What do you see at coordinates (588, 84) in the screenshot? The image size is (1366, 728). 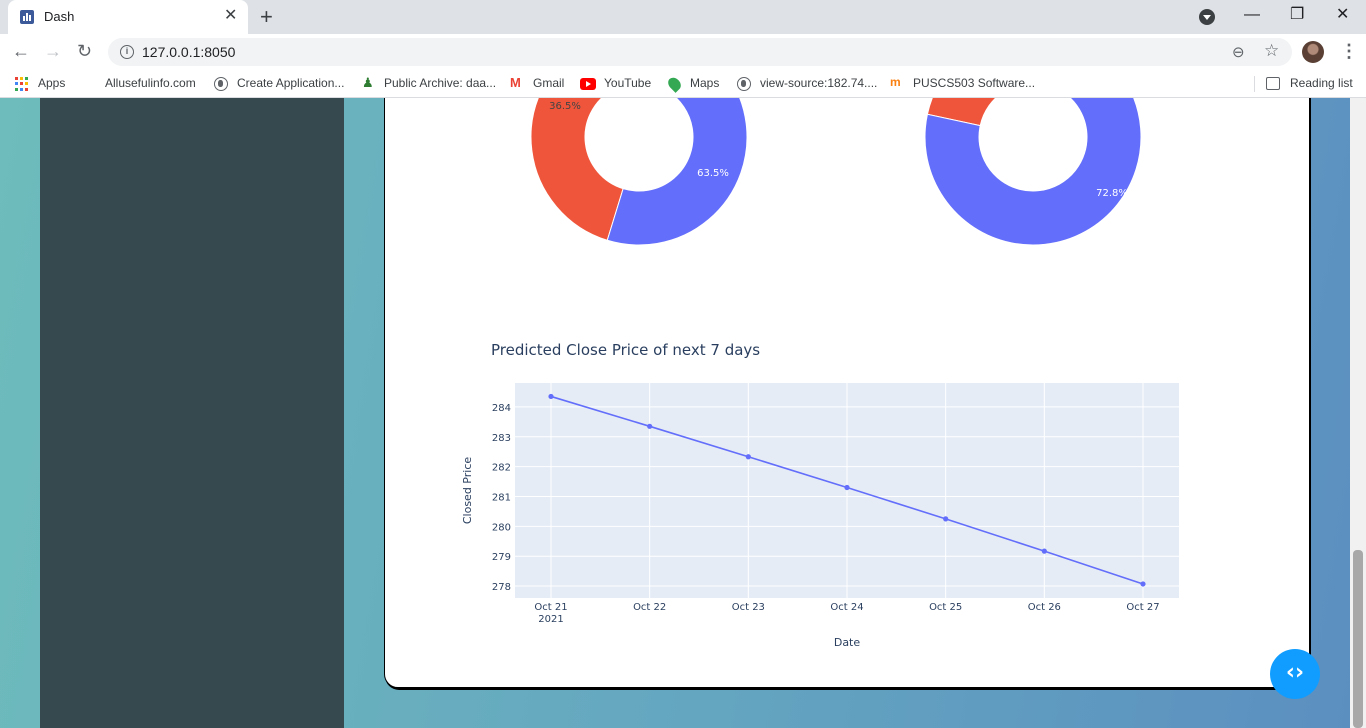 I see `youtube-icon` at bounding box center [588, 84].